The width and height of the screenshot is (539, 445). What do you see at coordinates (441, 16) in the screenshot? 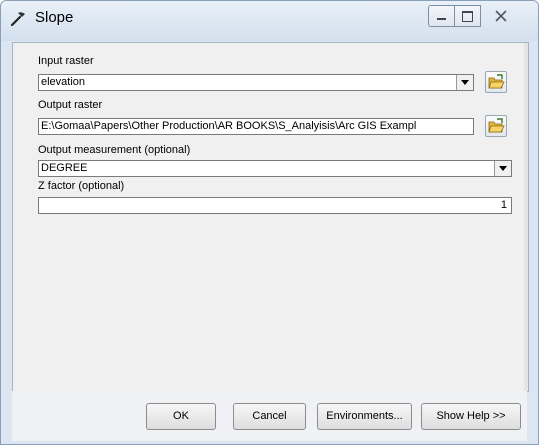
I see `minimize-button` at bounding box center [441, 16].